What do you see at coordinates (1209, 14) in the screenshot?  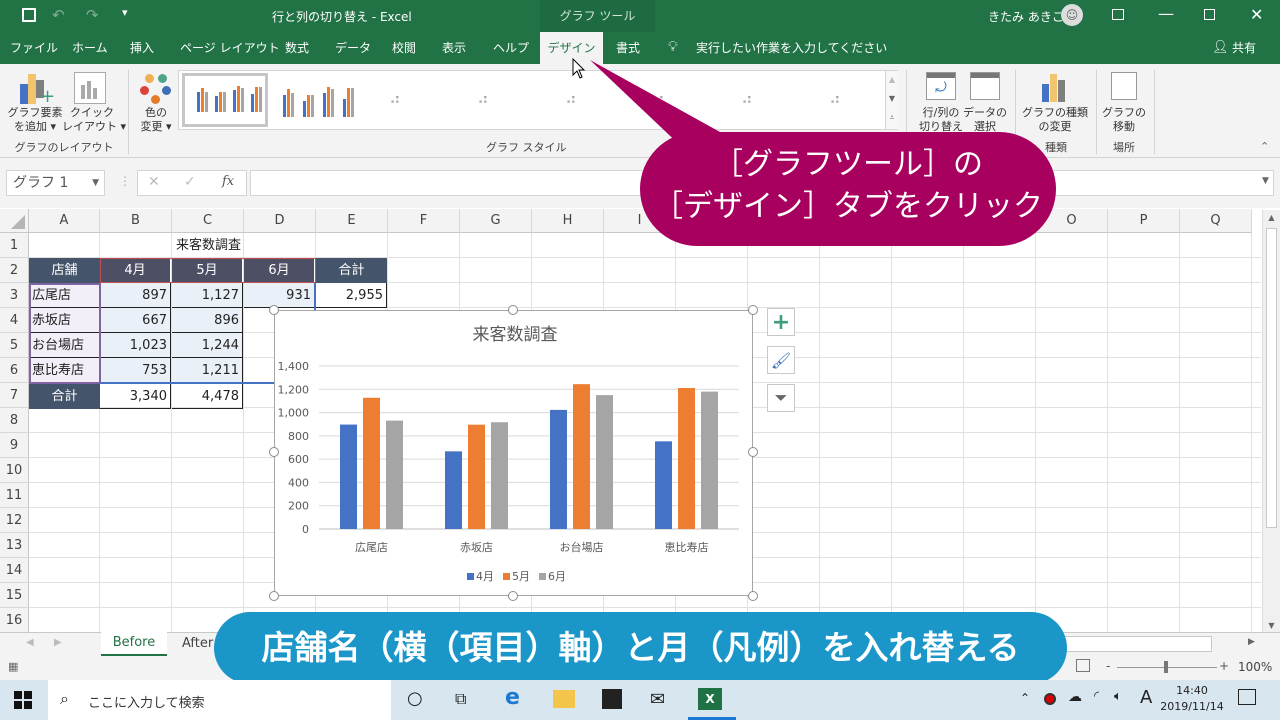 I see `restore-icon` at bounding box center [1209, 14].